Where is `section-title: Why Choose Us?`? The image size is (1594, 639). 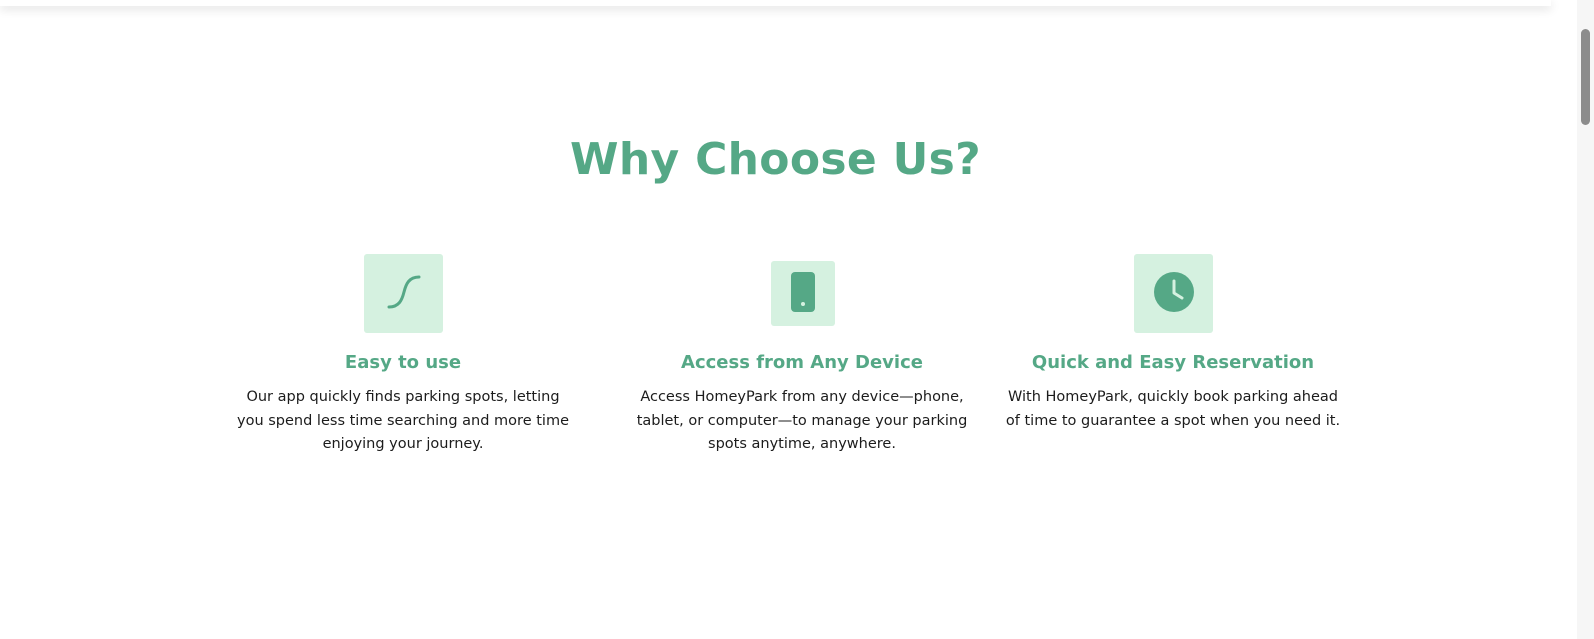
section-title: Why Choose Us? is located at coordinates (775, 159).